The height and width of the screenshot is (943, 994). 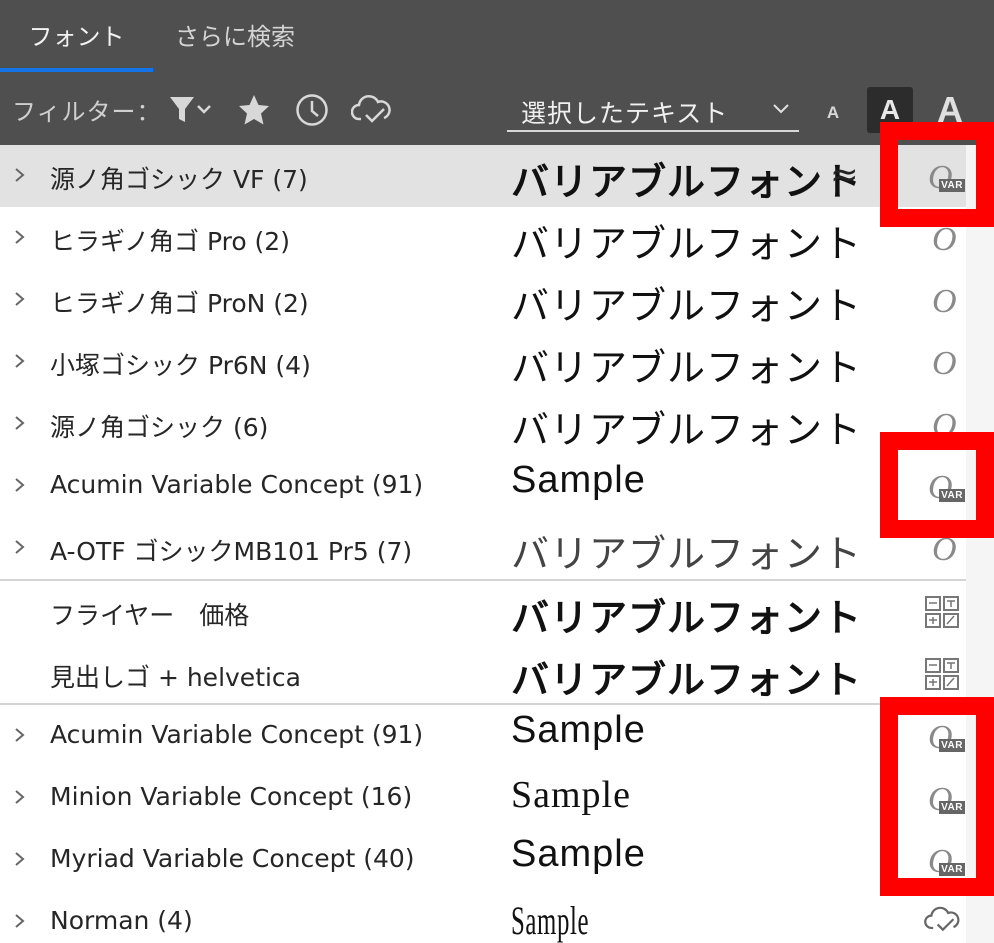 What do you see at coordinates (312, 110) in the screenshot?
I see `clock-icon` at bounding box center [312, 110].